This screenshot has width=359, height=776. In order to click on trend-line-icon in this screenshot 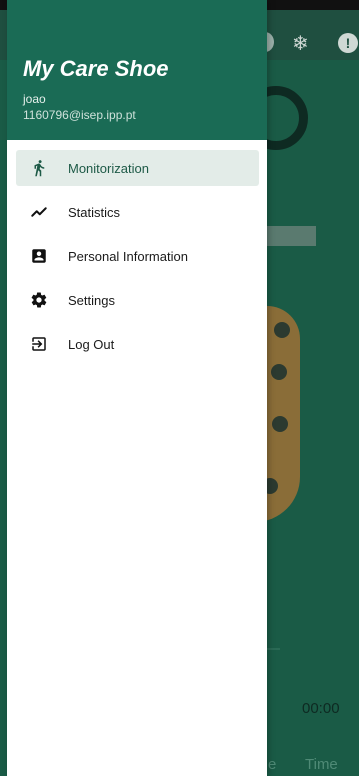, I will do `click(39, 212)`.